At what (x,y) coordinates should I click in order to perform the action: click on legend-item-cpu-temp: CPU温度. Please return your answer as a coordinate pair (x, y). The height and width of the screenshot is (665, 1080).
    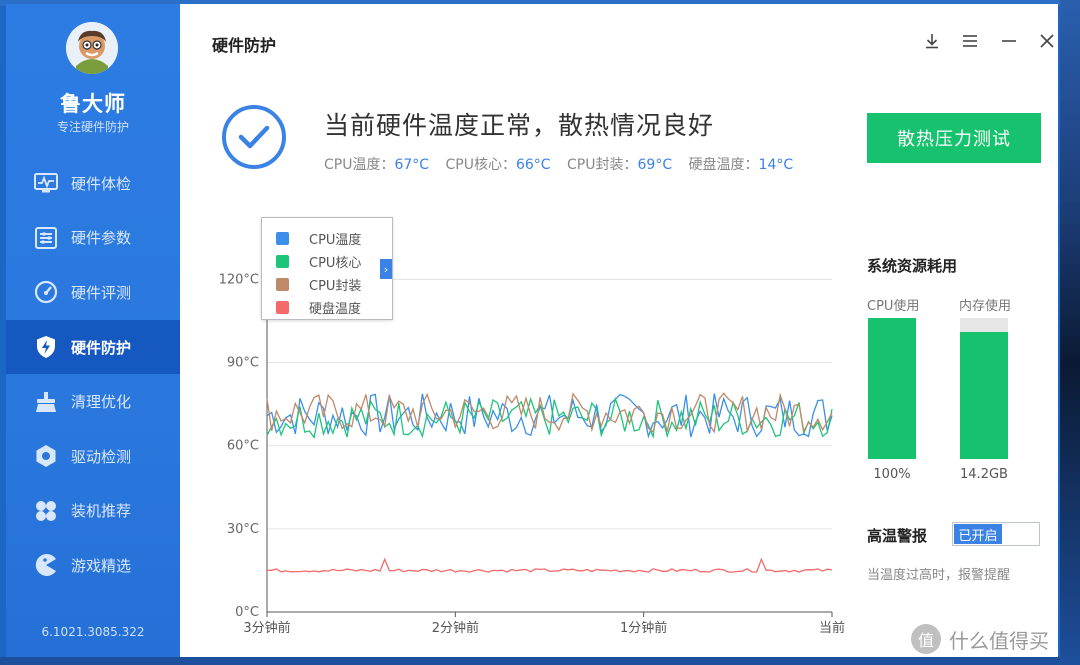
    Looking at the image, I should click on (318, 238).